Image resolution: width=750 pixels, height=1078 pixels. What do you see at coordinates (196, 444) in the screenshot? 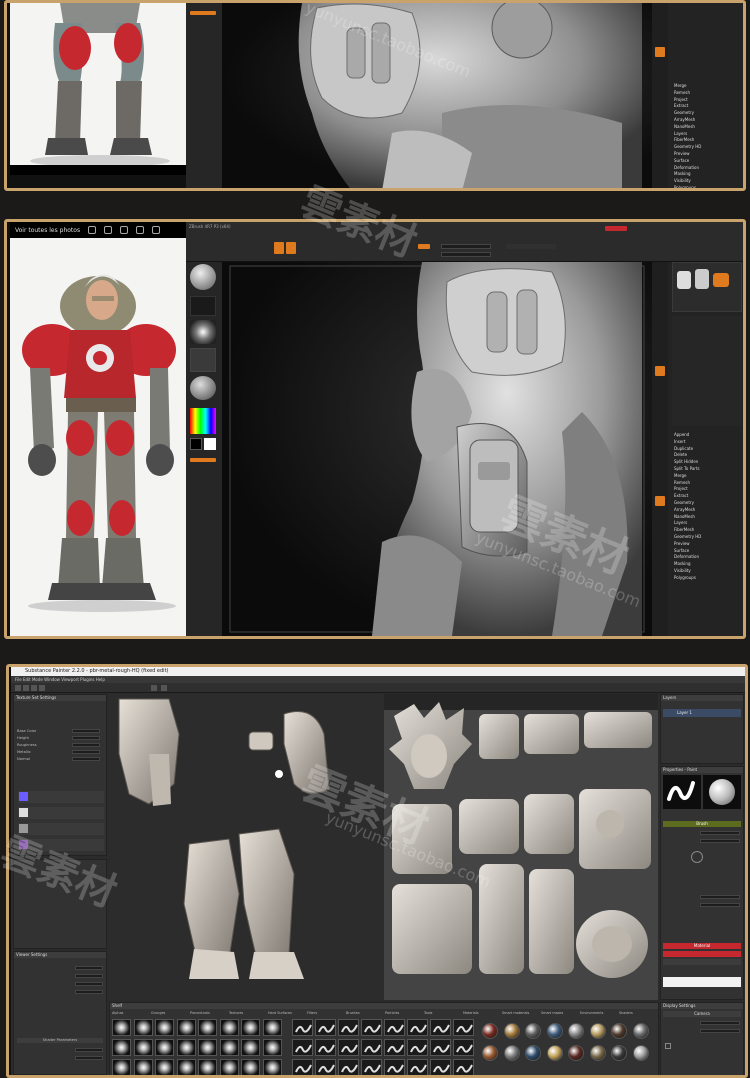
I see `main-color-swatch` at bounding box center [196, 444].